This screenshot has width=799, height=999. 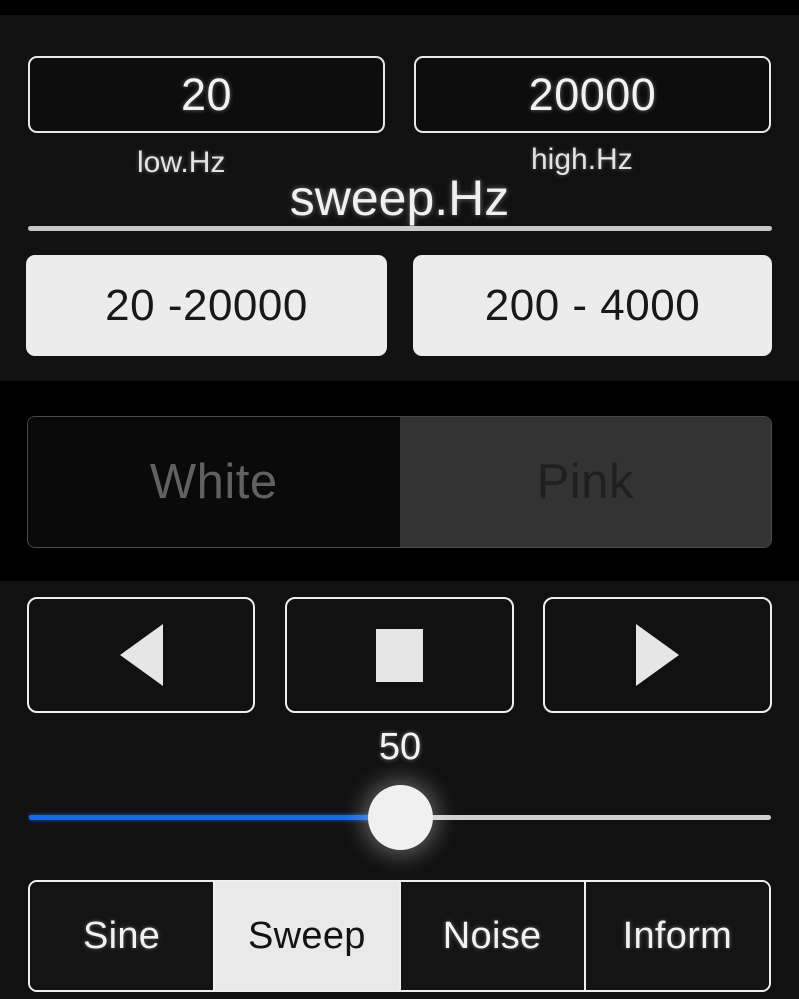 I want to click on triangle-left-icon, so click(x=141, y=655).